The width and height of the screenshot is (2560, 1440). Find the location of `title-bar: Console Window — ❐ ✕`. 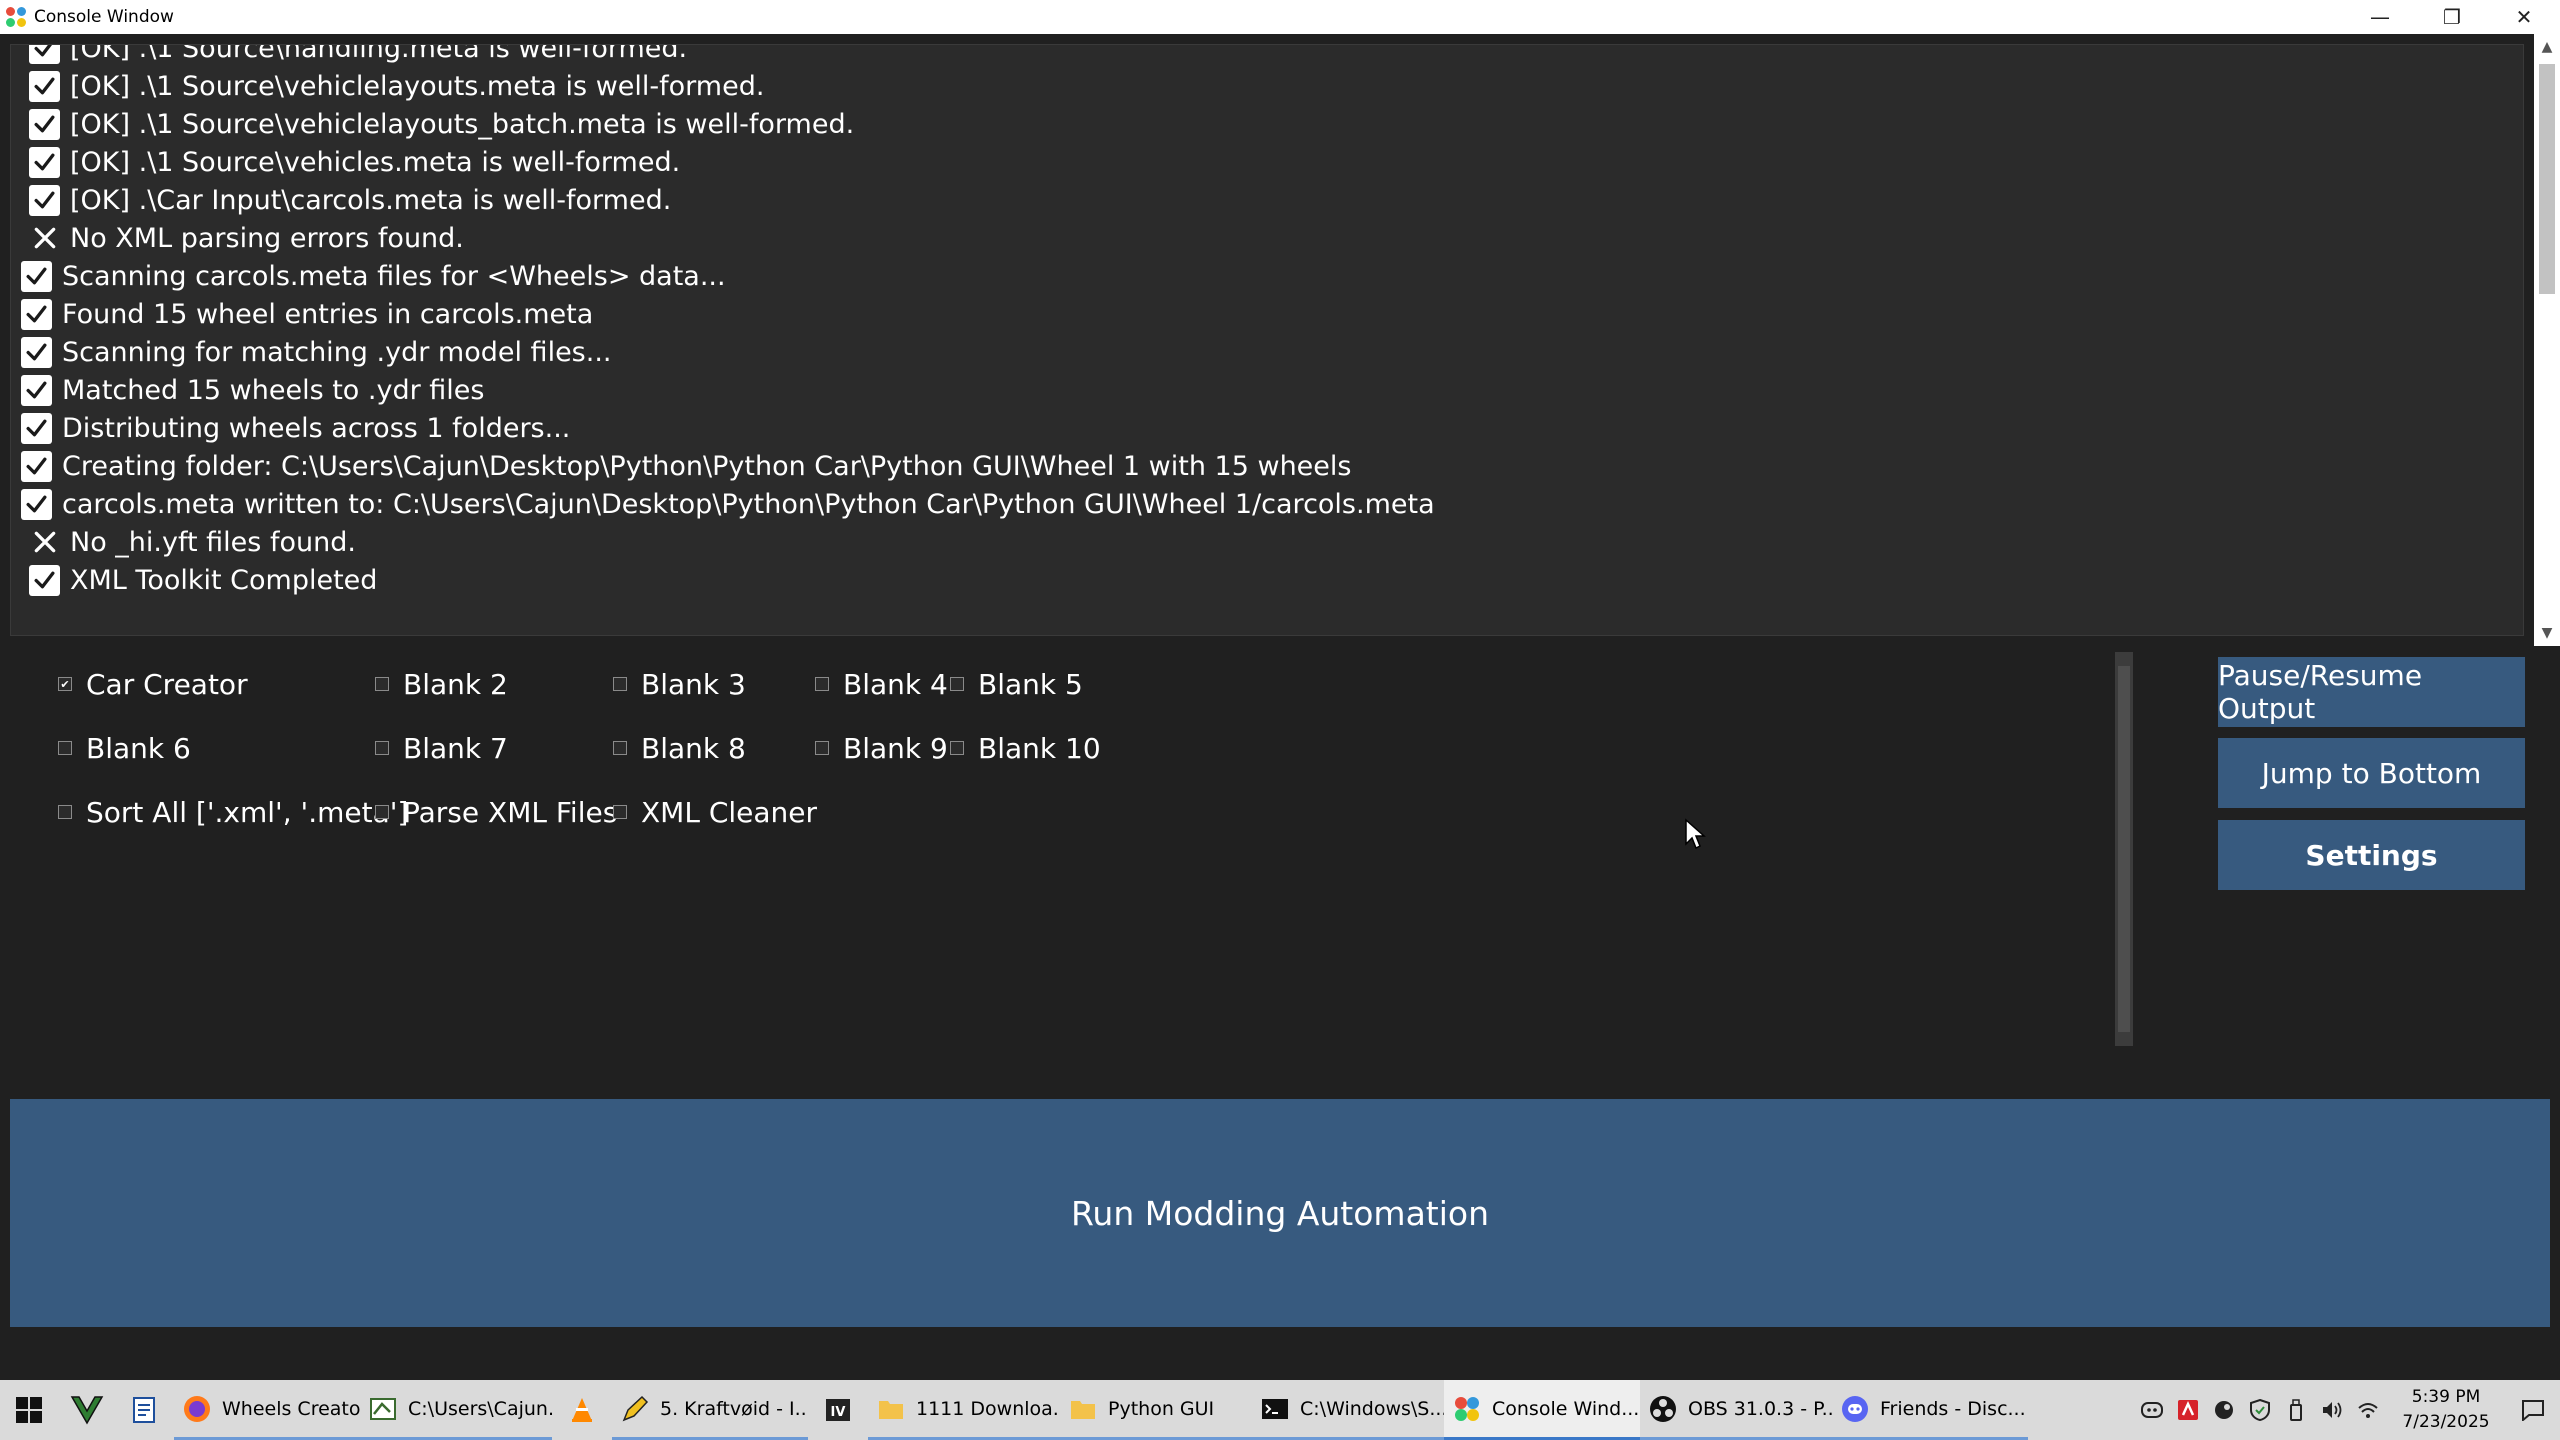

title-bar: Console Window — ❐ ✕ is located at coordinates (1280, 17).